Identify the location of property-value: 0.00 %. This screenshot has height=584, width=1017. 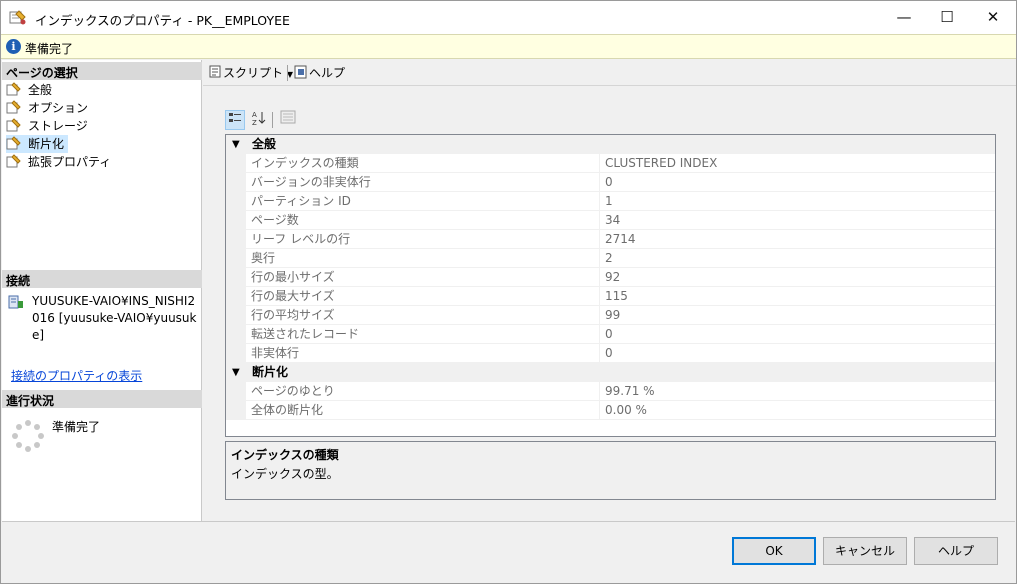
(797, 410).